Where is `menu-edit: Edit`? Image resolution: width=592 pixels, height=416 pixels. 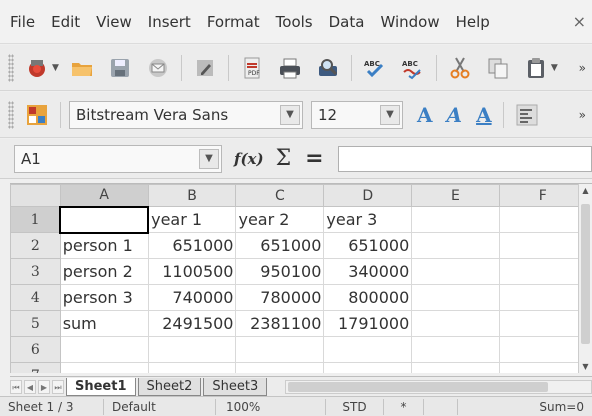
menu-edit: Edit is located at coordinates (65, 22).